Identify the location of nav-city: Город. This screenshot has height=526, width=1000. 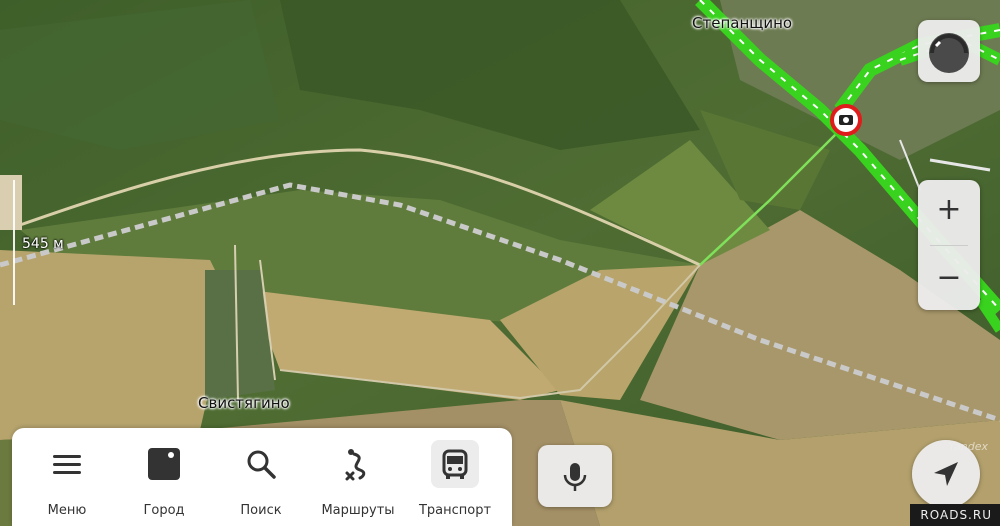
(164, 477).